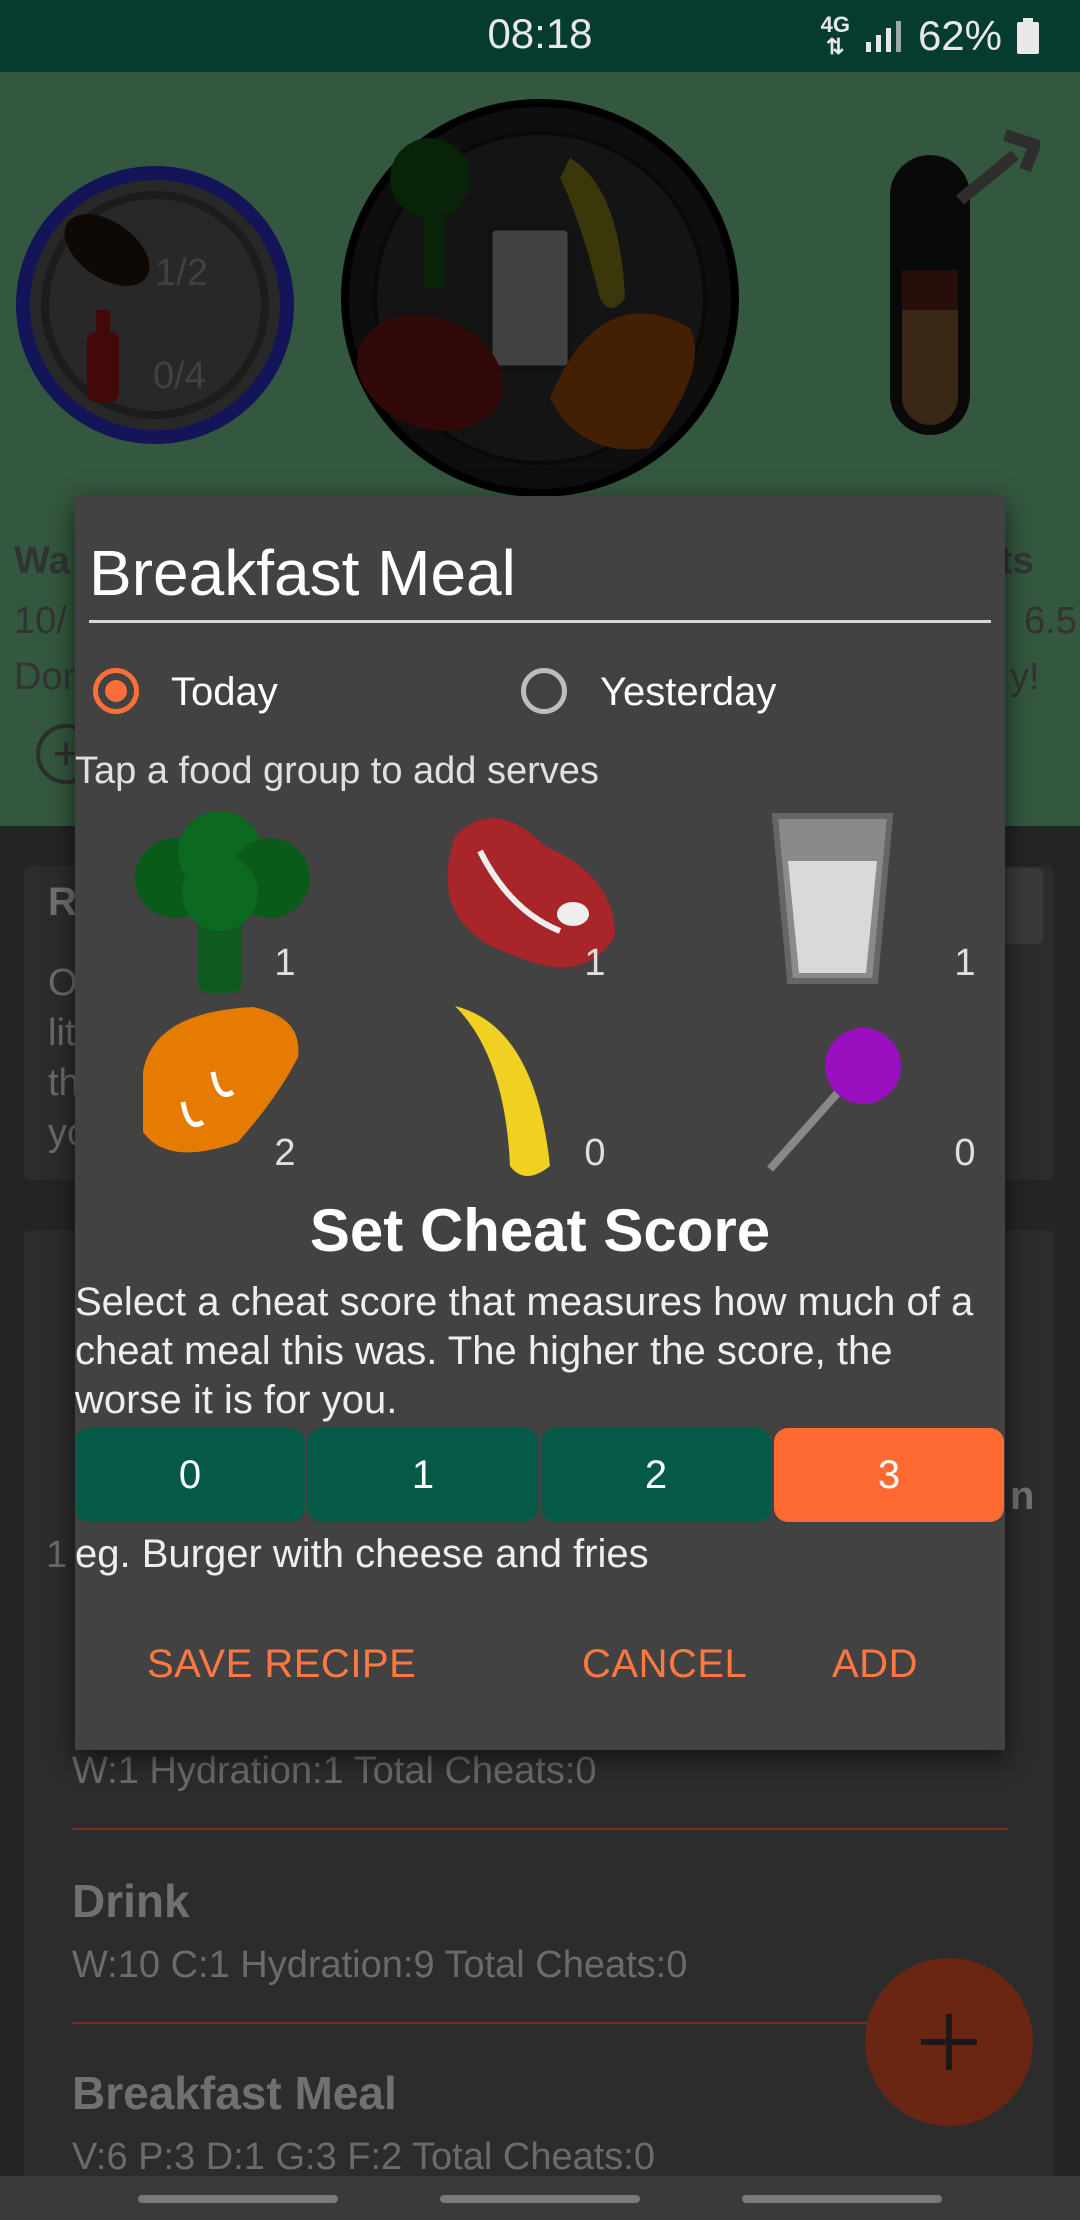 The height and width of the screenshot is (2220, 1080). What do you see at coordinates (656, 1475) in the screenshot?
I see `cheat-score-2-button: 2` at bounding box center [656, 1475].